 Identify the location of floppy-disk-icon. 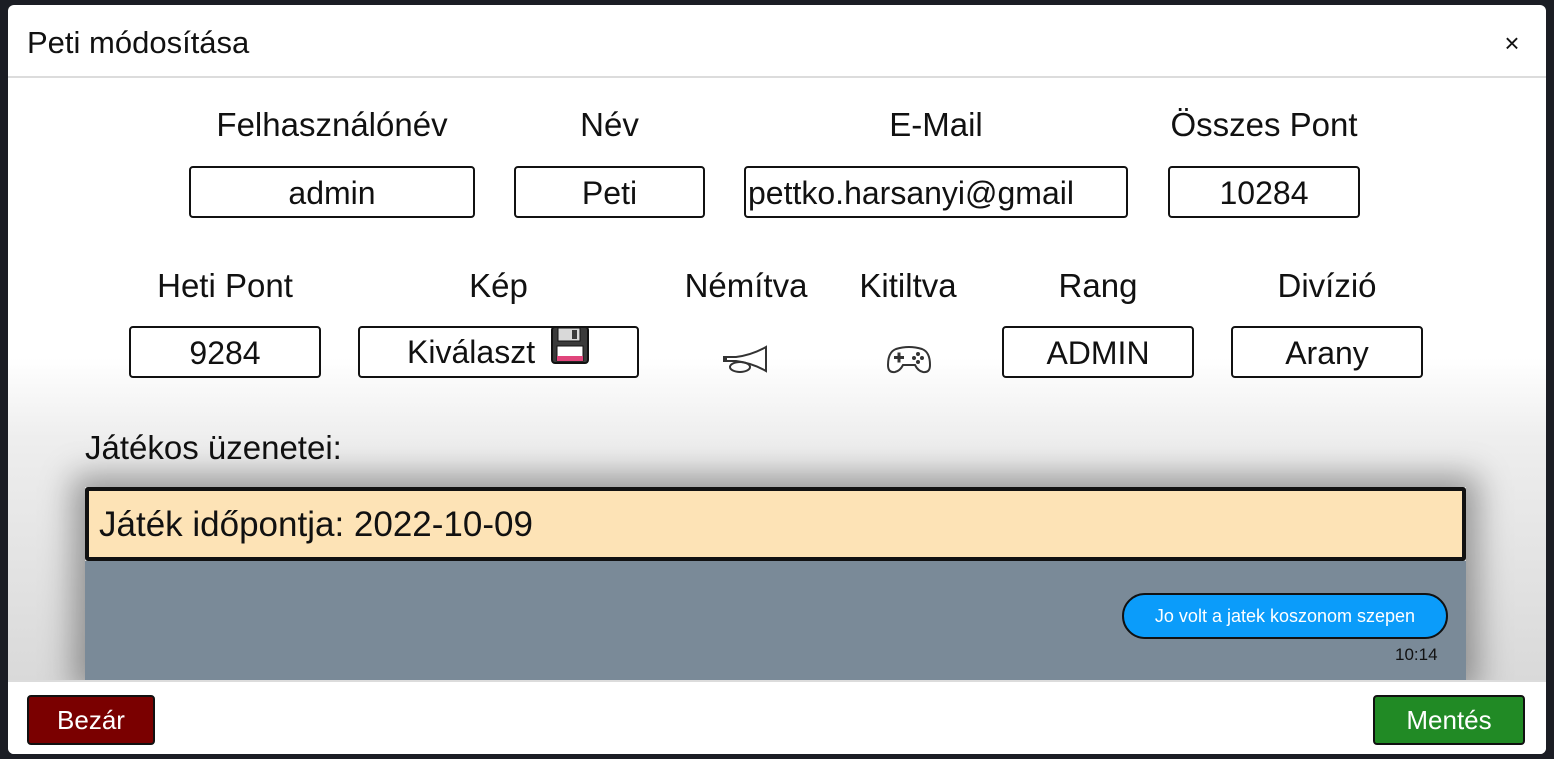
(570, 352).